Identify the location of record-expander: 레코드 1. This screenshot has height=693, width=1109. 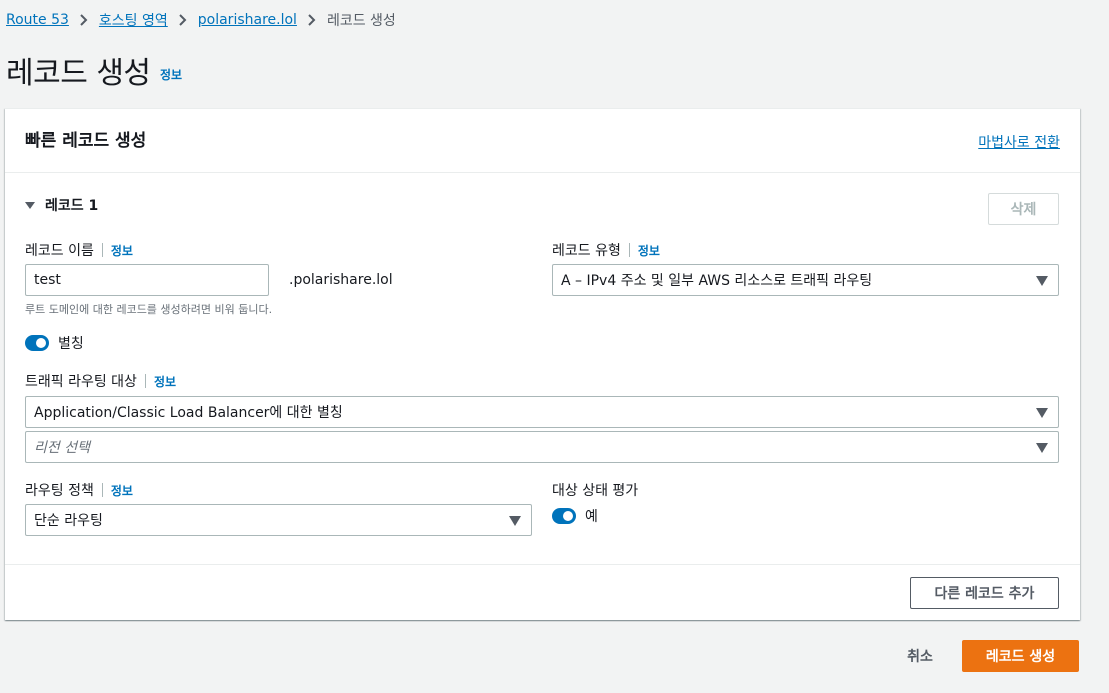
(61, 205).